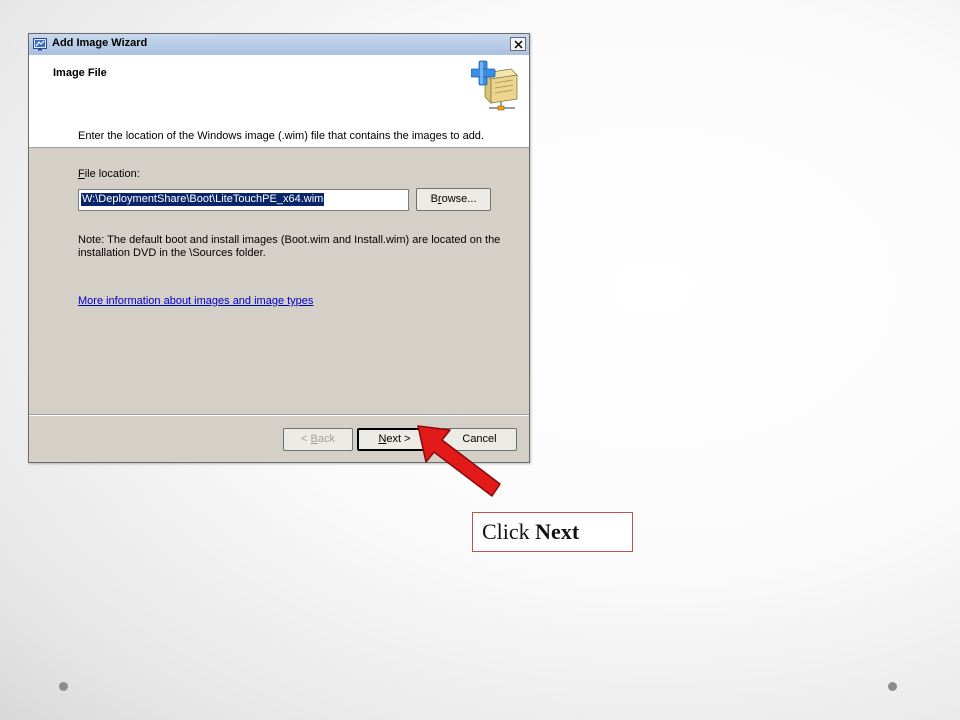 The image size is (960, 720). I want to click on file-location-label: File location:, so click(109, 174).